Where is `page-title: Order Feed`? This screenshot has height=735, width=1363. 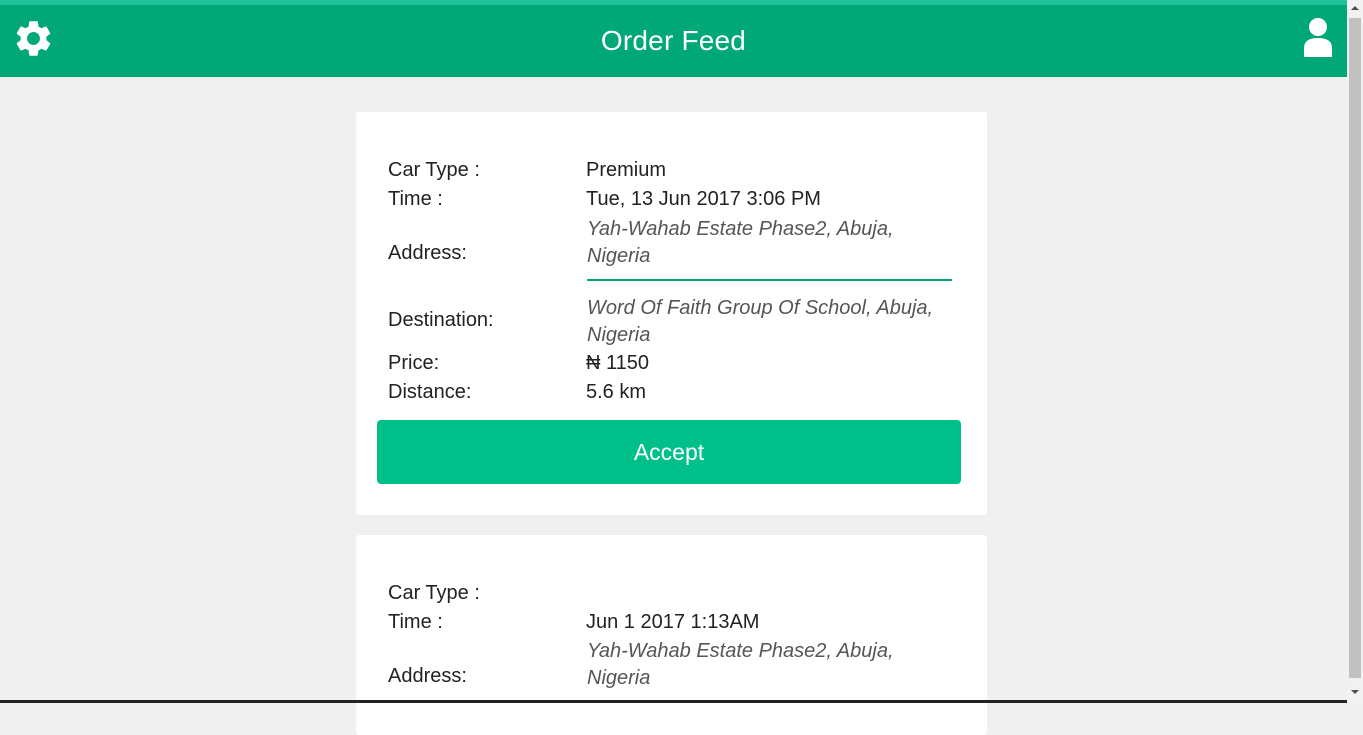
page-title: Order Feed is located at coordinates (673, 40).